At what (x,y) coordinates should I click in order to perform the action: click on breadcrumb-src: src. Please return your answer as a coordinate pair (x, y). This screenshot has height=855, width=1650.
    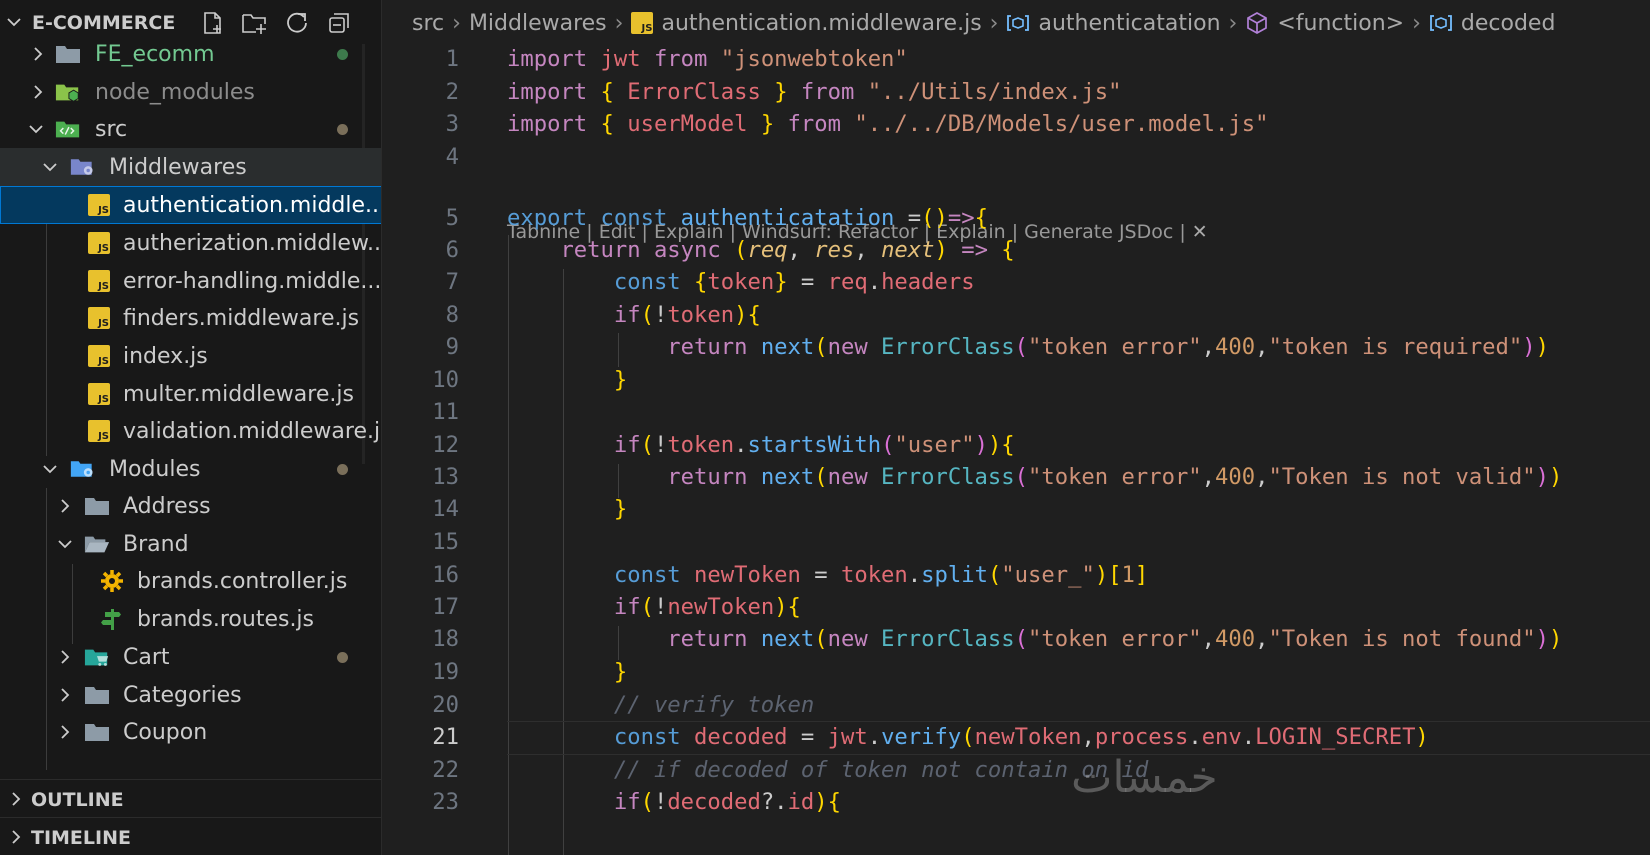
    Looking at the image, I should click on (428, 23).